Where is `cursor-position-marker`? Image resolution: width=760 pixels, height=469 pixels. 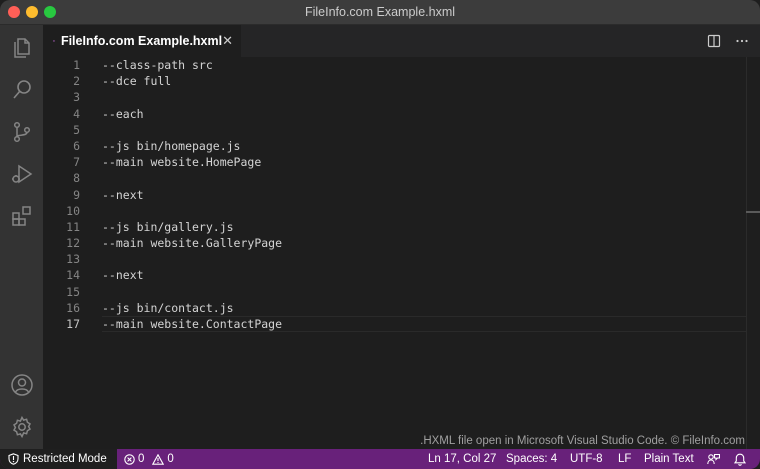
cursor-position-marker is located at coordinates (753, 212).